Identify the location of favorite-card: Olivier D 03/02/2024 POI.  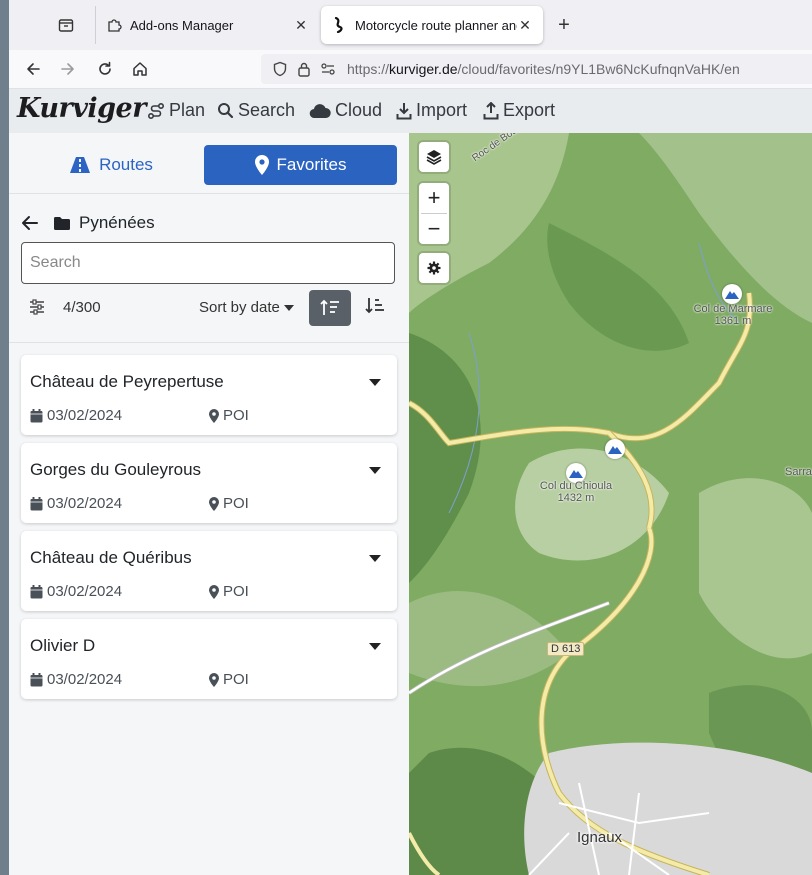
(209, 659).